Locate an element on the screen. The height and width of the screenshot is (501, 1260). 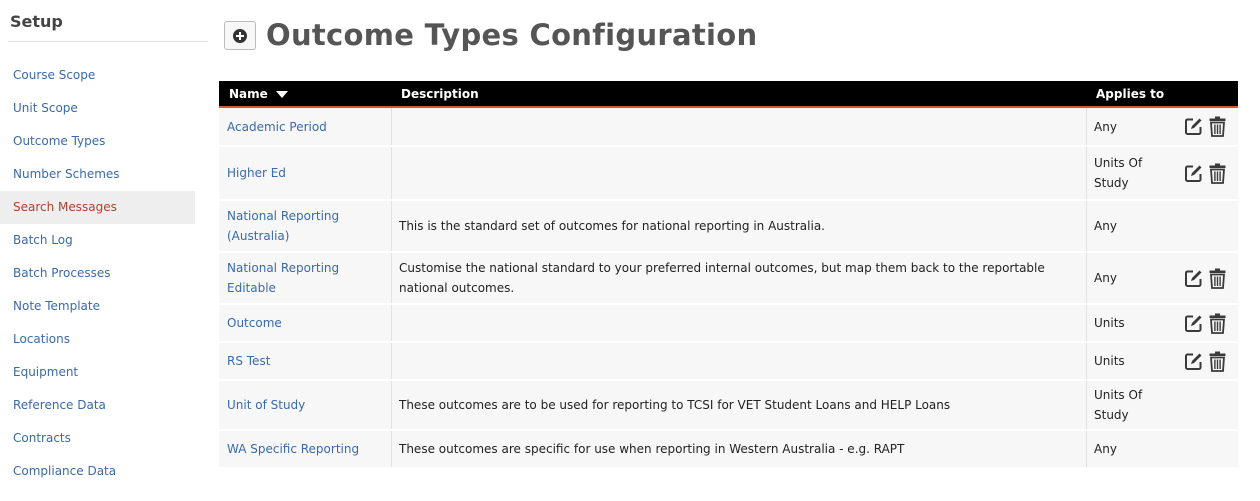
sidebar-item-reference-data: Reference Data is located at coordinates (97, 405).